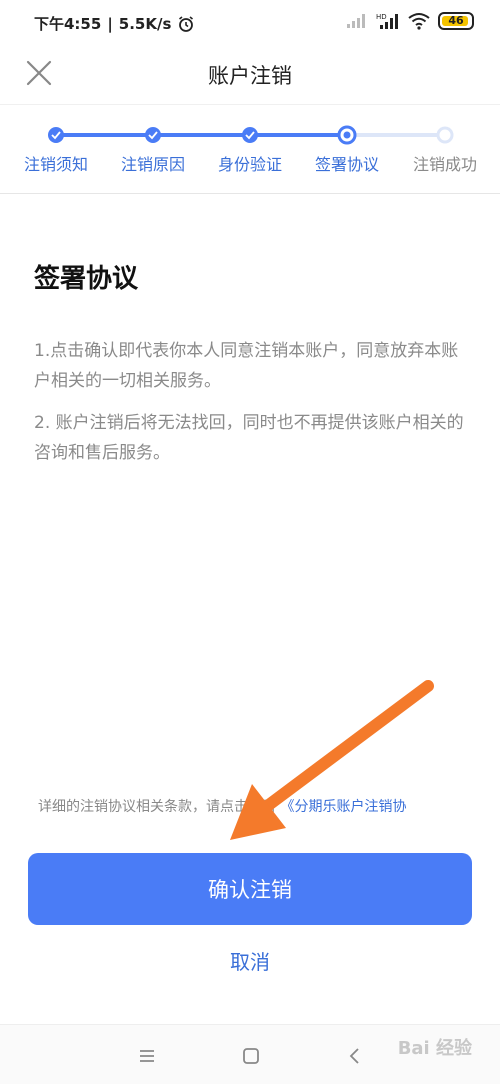  Describe the element at coordinates (381, 17) in the screenshot. I see `svg-text: HD` at that location.